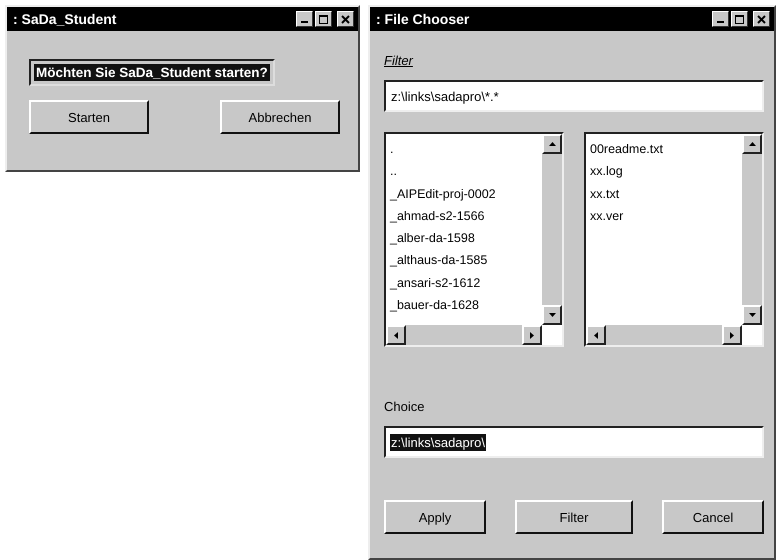 The image size is (779, 560). What do you see at coordinates (664, 216) in the screenshot?
I see `file-item: xx.ver` at bounding box center [664, 216].